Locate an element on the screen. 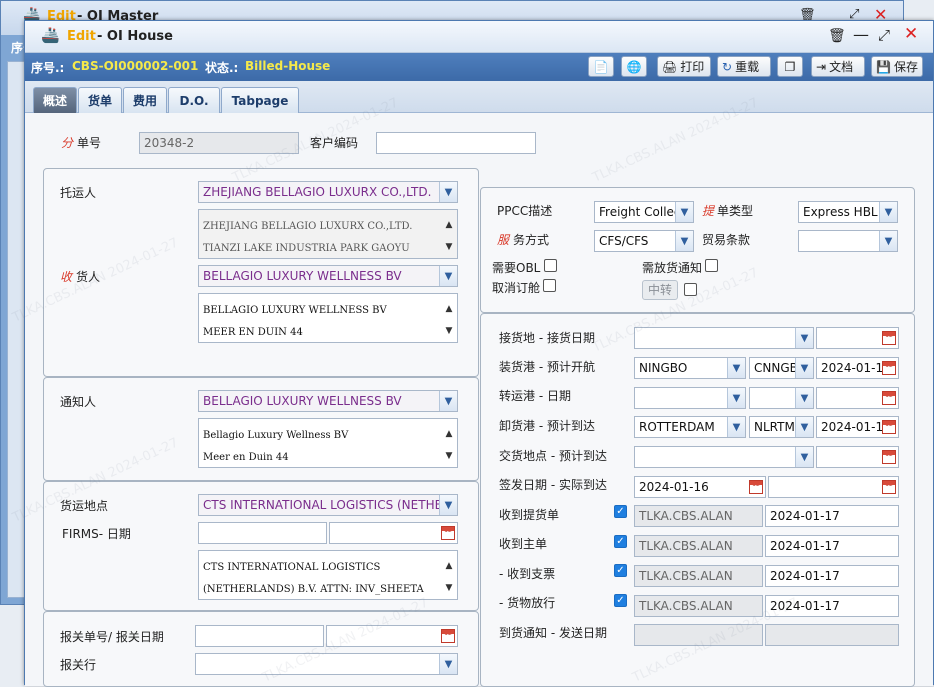  tab-charges: 费用 is located at coordinates (145, 100).